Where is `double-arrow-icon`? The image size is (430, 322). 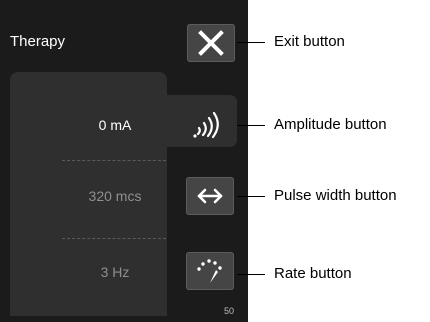
double-arrow-icon is located at coordinates (210, 196).